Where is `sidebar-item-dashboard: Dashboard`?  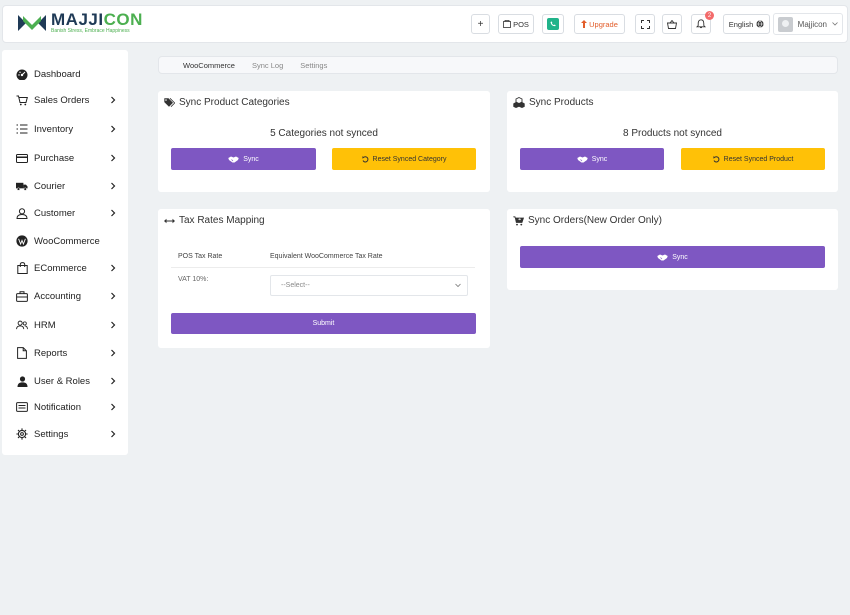 sidebar-item-dashboard: Dashboard is located at coordinates (65, 74).